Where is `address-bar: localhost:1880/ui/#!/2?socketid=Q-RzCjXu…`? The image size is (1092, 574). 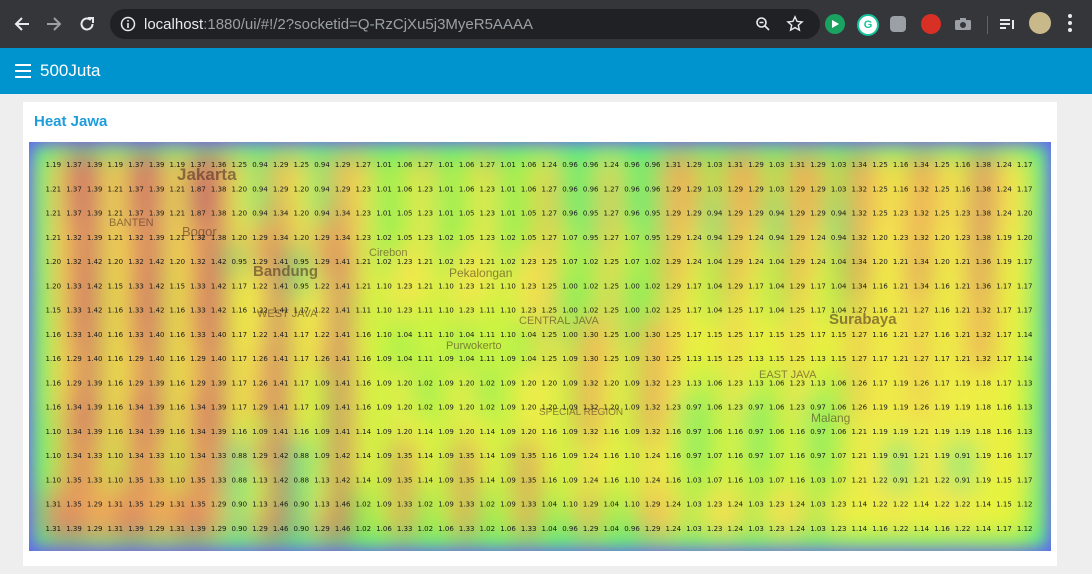 address-bar: localhost:1880/ui/#!/2?socketid=Q-RzCjXu… is located at coordinates (465, 24).